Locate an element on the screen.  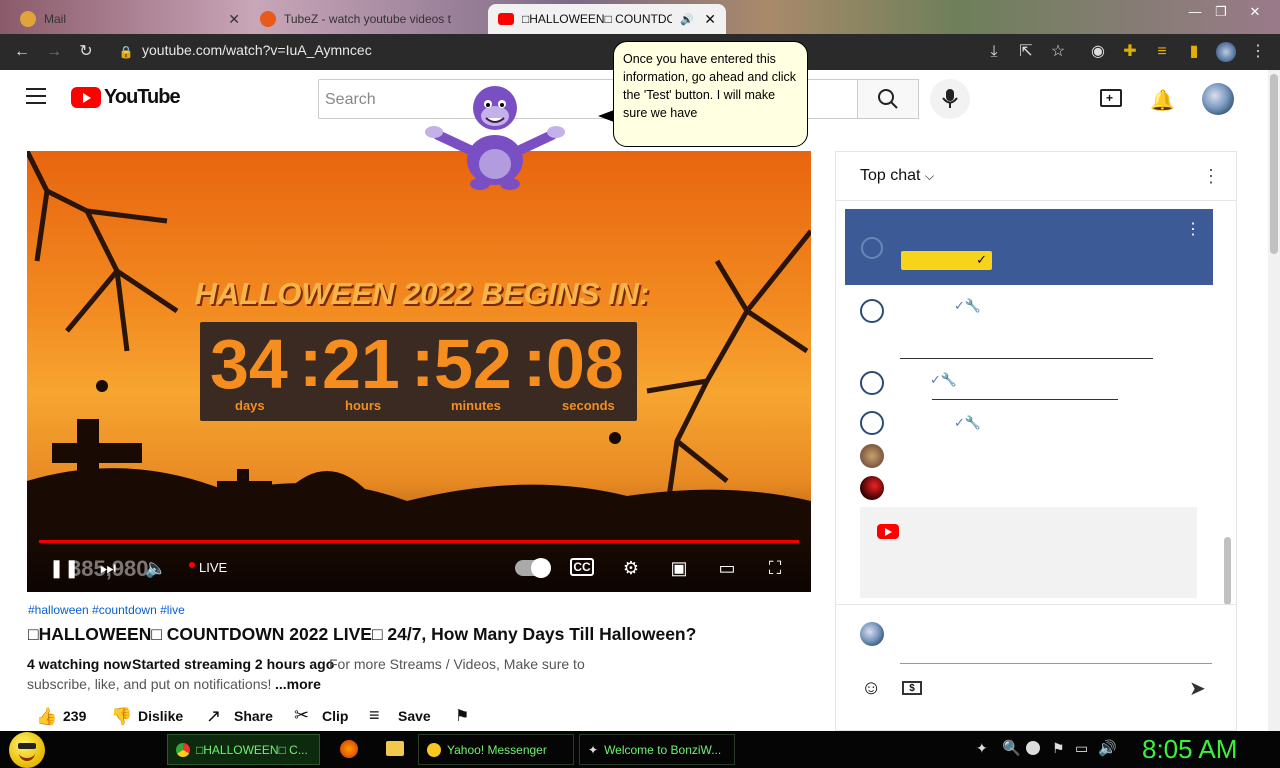
close-window-icon: ✕ is located at coordinates (1255, 12).